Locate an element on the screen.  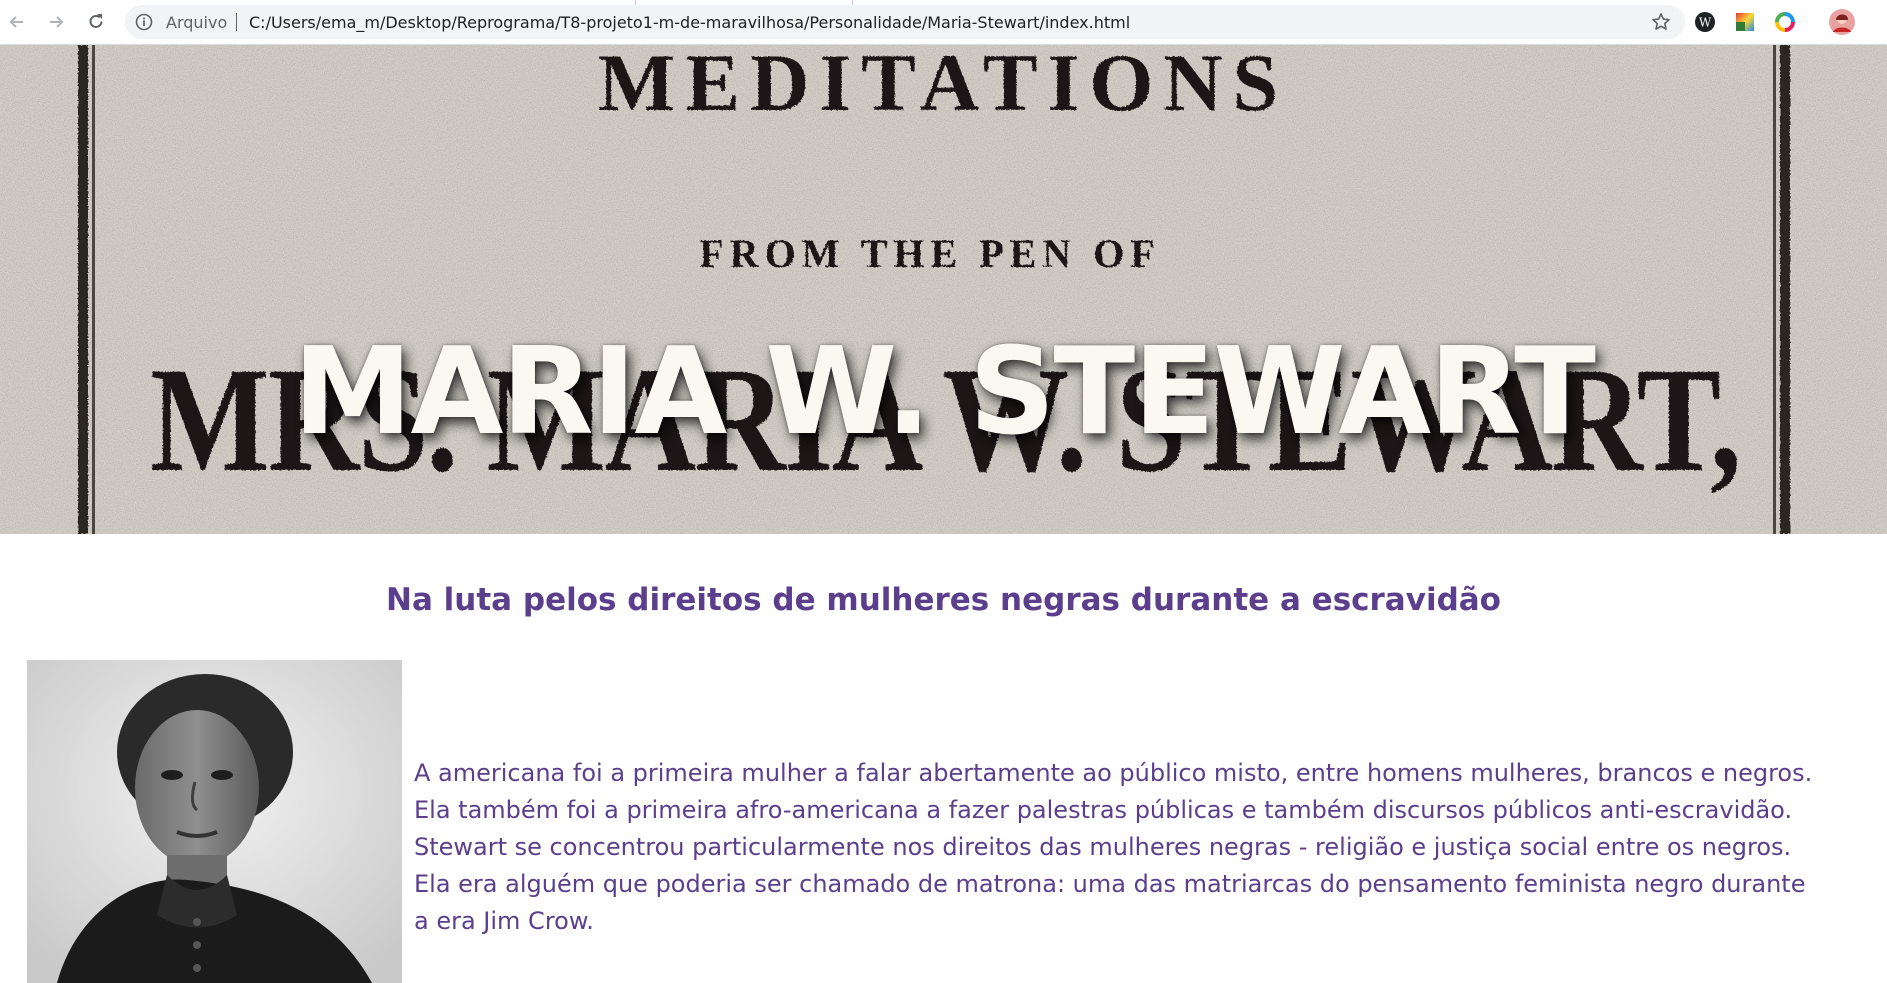
reload-icon is located at coordinates (96, 21).